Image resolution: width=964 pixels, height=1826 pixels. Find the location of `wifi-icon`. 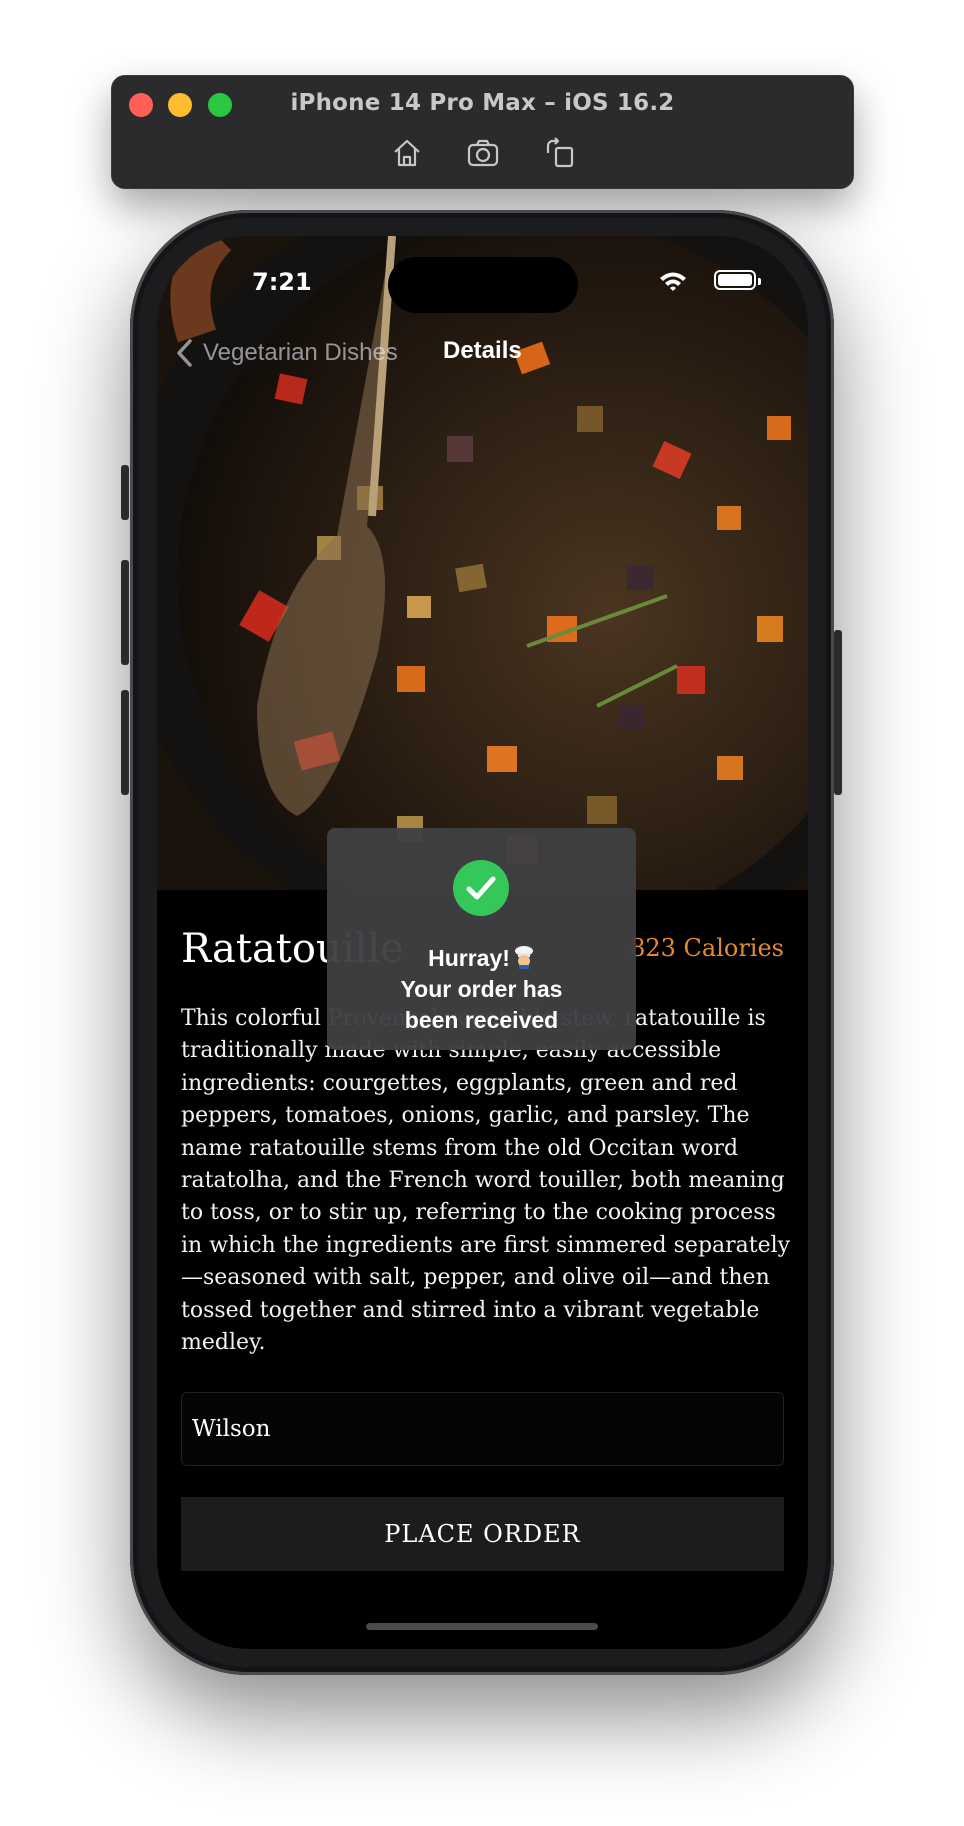

wifi-icon is located at coordinates (673, 281).